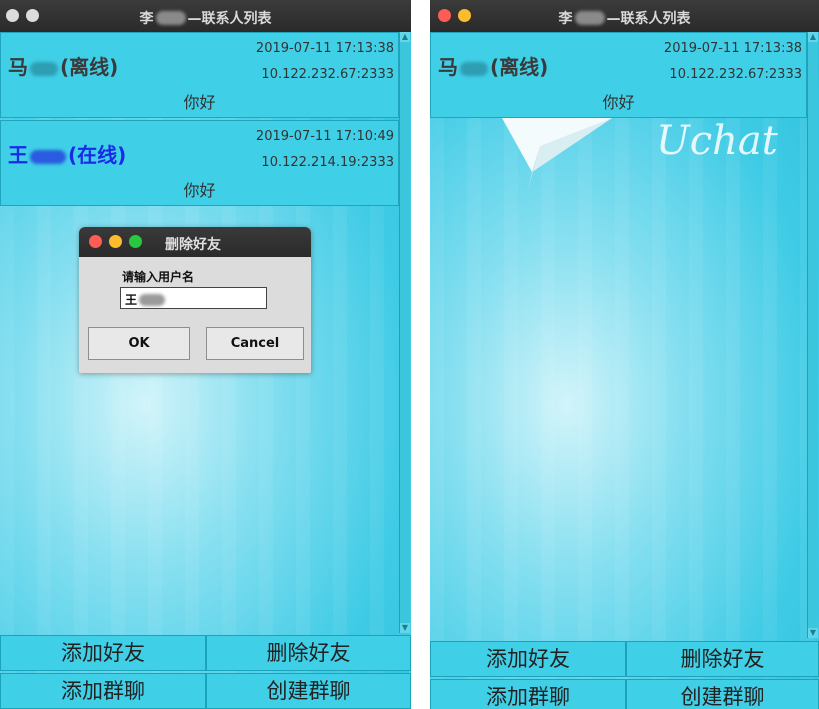 This screenshot has height=709, width=819. What do you see at coordinates (324, 136) in the screenshot?
I see `contact-time: 2019-07-11 17:10:49` at bounding box center [324, 136].